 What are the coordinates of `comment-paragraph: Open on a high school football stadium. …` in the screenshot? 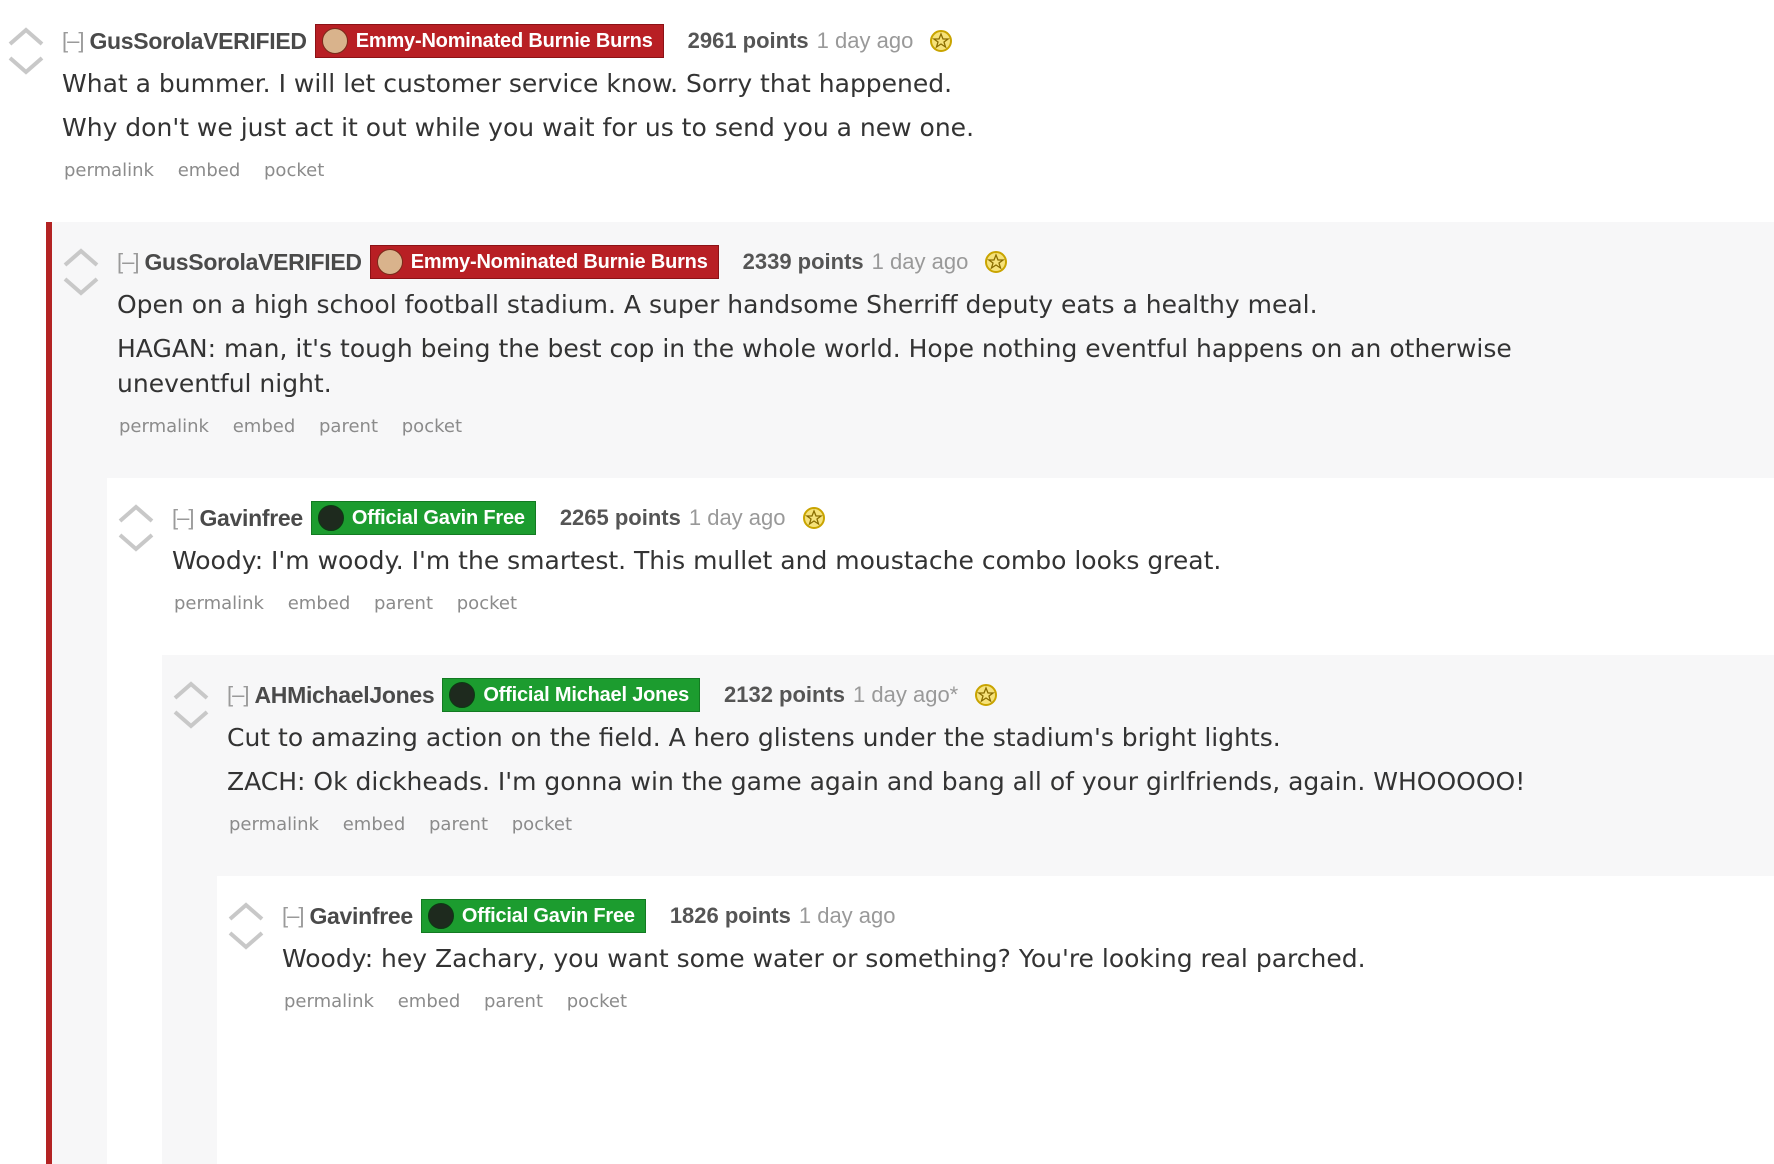 It's located at (717, 304).